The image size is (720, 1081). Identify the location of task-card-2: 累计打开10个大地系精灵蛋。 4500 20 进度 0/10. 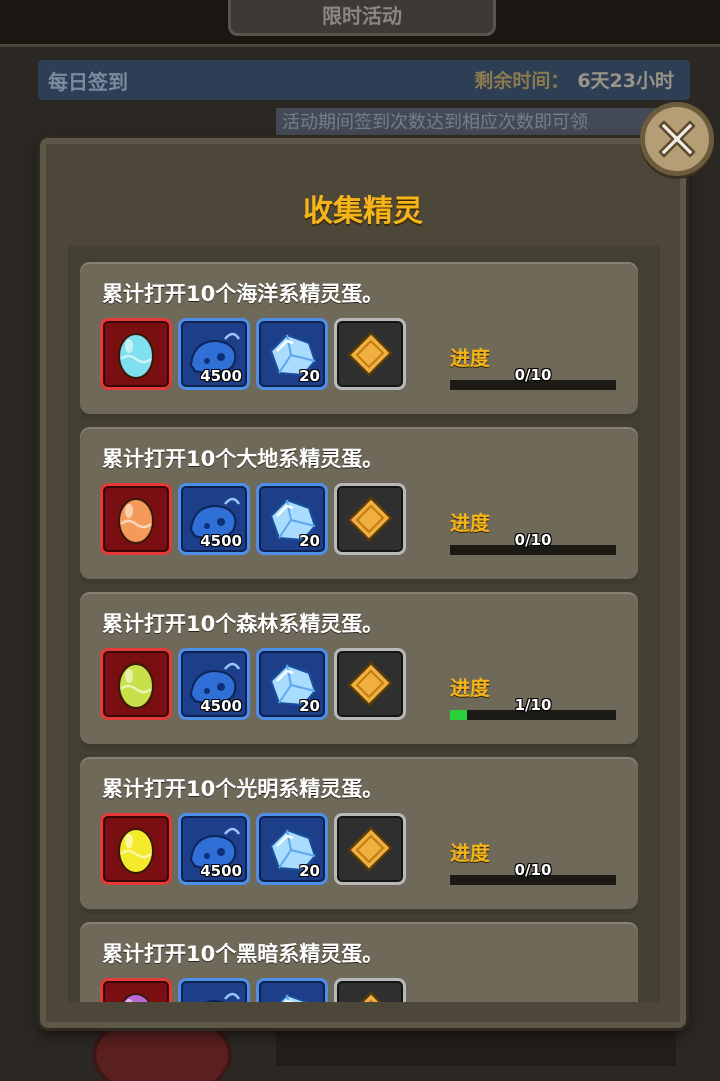
(359, 503).